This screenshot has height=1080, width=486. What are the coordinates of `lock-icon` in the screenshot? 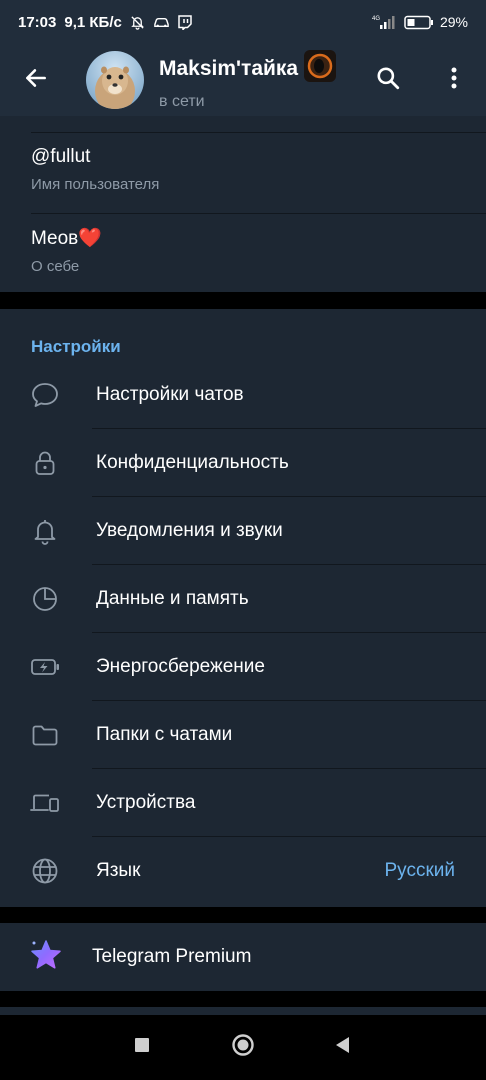 It's located at (45, 463).